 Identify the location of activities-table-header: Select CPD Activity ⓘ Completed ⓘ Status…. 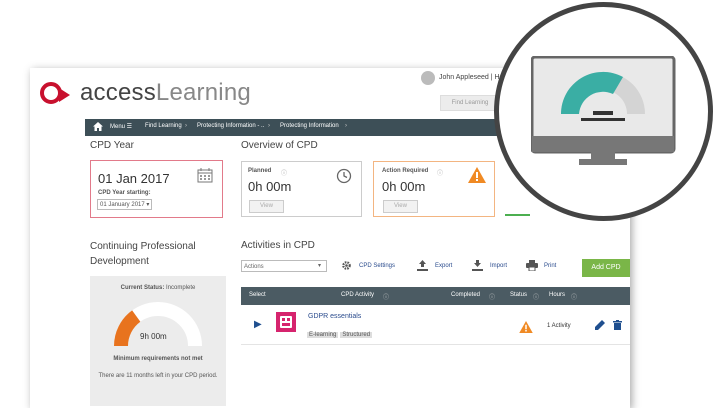
(435, 296).